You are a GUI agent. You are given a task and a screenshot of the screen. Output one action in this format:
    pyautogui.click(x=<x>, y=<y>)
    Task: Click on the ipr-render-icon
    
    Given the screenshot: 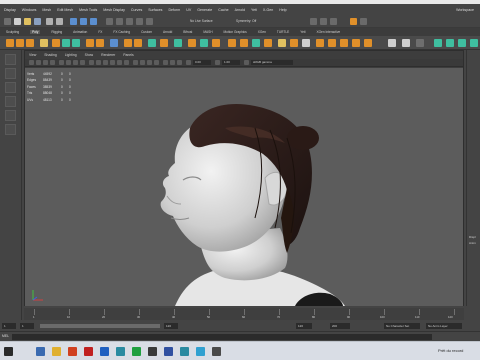 What is the action you would take?
    pyautogui.click(x=323, y=21)
    